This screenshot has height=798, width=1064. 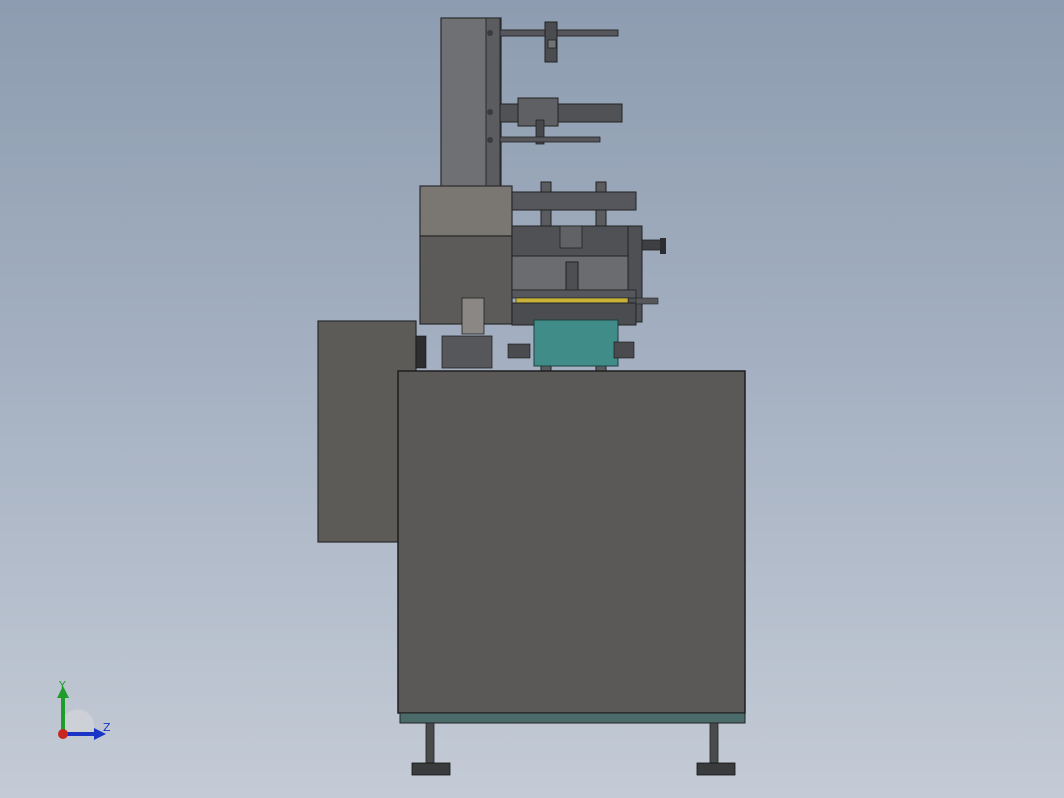 I want to click on housing-box-upper, so click(x=466, y=211).